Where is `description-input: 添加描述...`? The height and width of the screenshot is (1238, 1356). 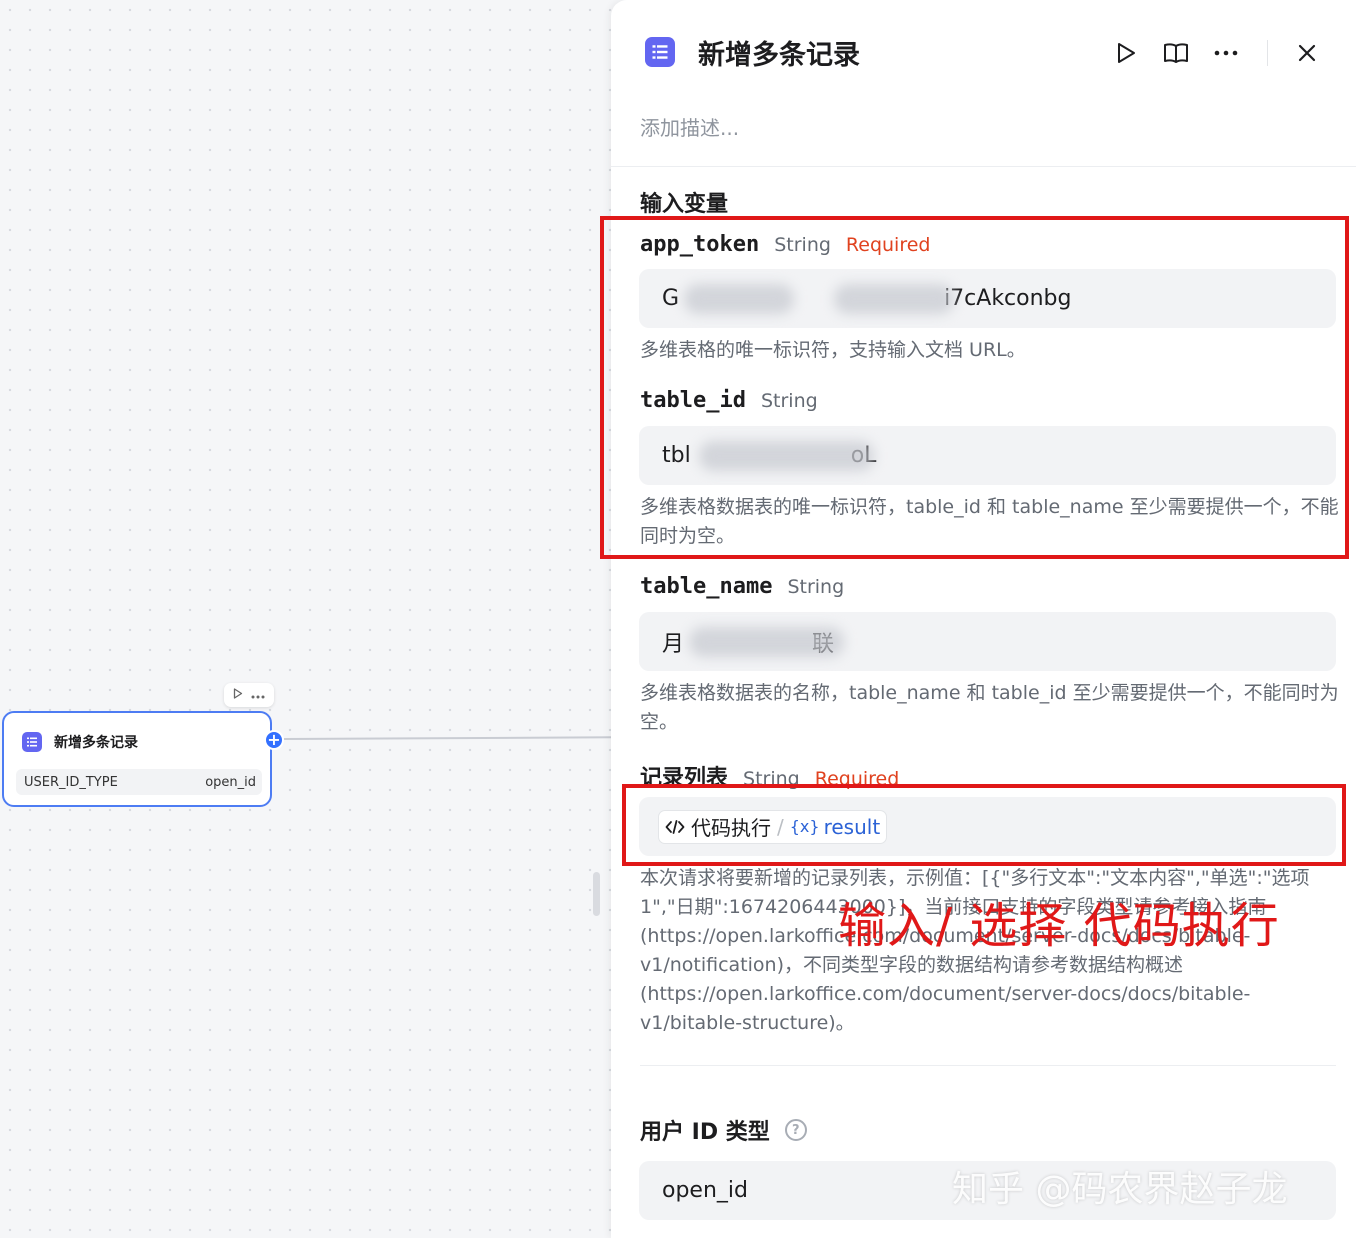
description-input: 添加描述... is located at coordinates (689, 126).